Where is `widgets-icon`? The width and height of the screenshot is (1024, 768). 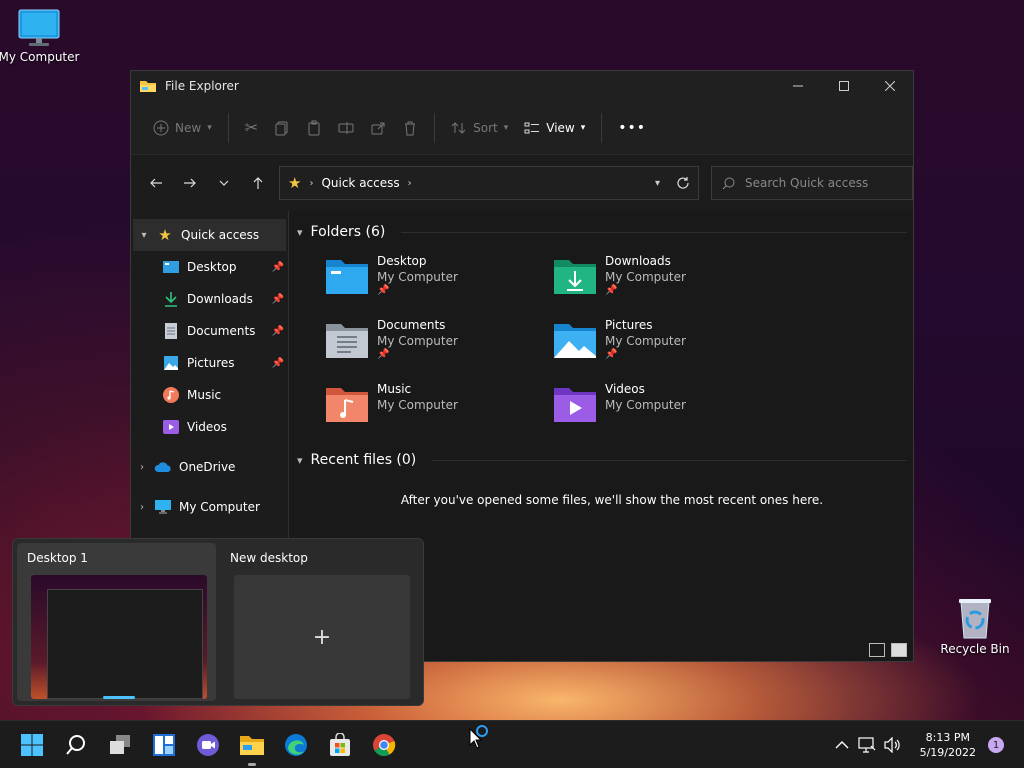 widgets-icon is located at coordinates (164, 745).